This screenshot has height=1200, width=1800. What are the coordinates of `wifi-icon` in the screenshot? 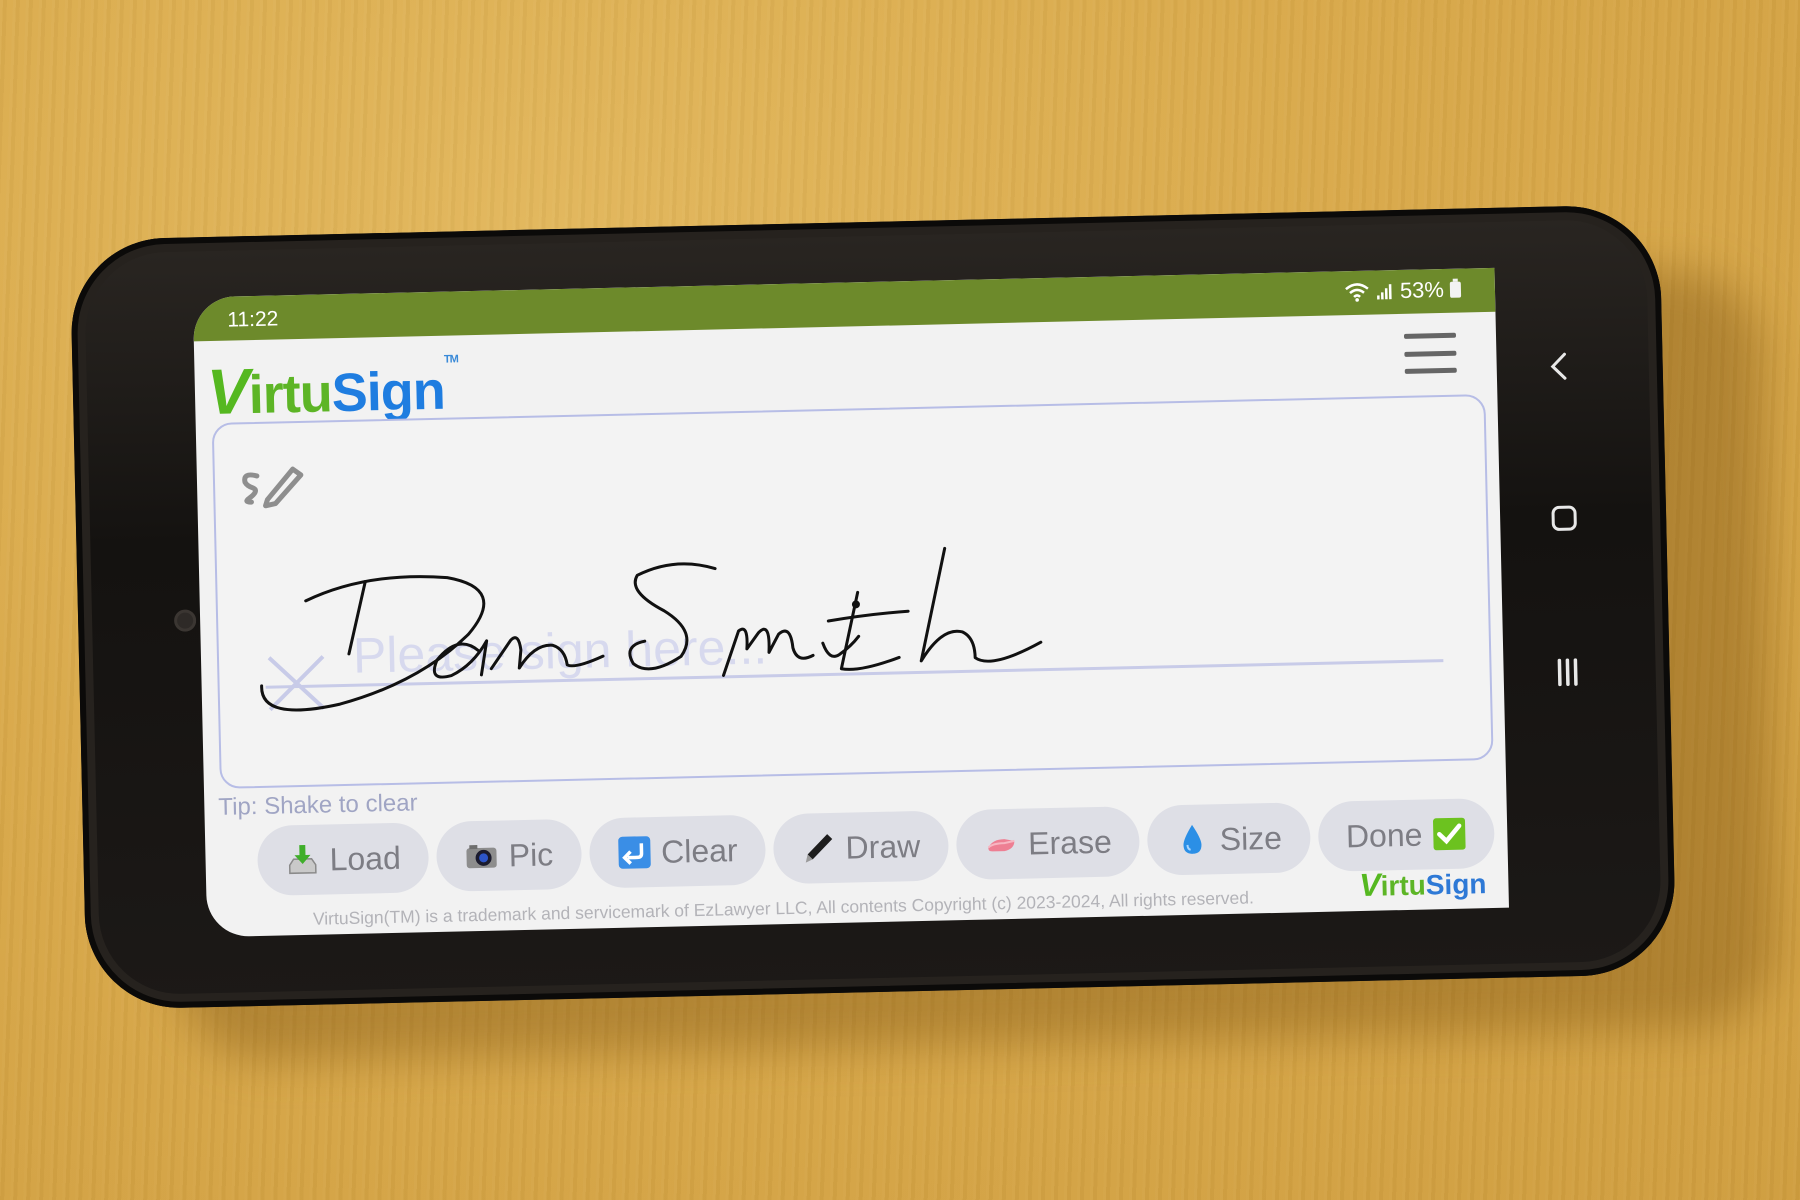 It's located at (1357, 292).